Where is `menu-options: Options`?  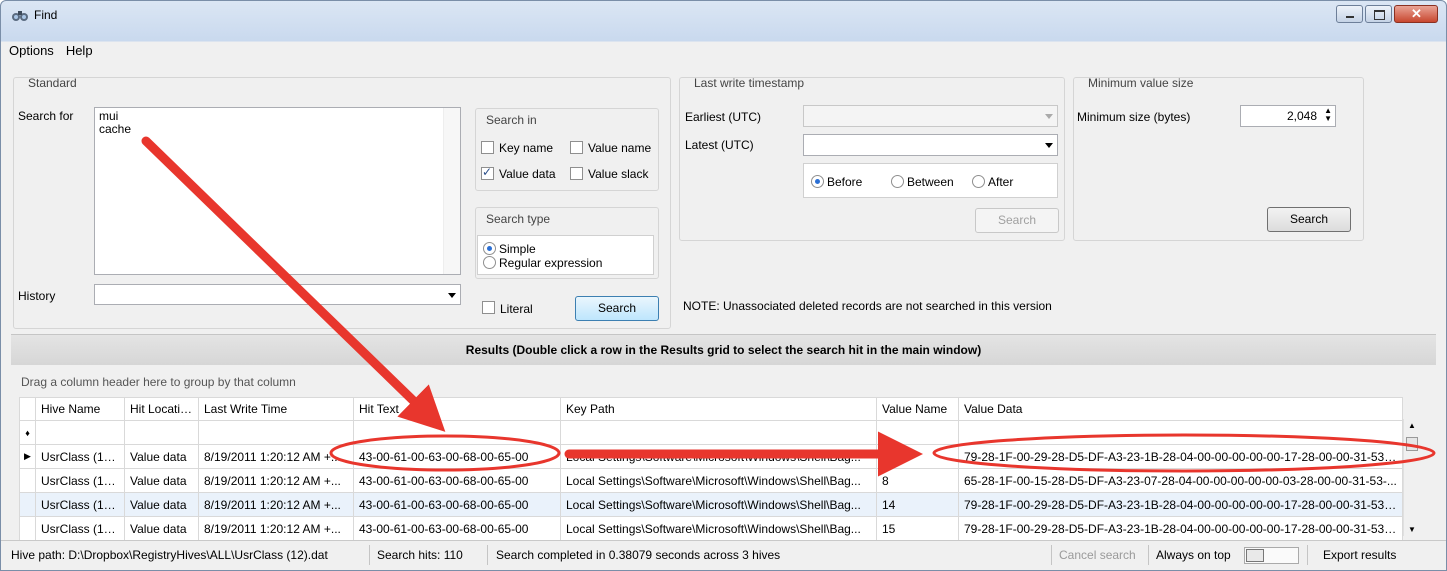 menu-options: Options is located at coordinates (31, 50).